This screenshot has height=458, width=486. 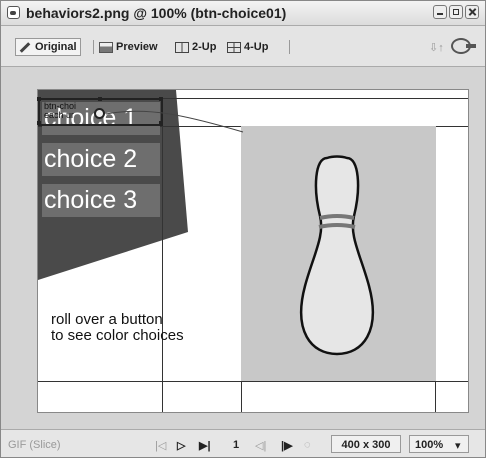 What do you see at coordinates (174, 121) in the screenshot?
I see `behavior-link-line` at bounding box center [174, 121].